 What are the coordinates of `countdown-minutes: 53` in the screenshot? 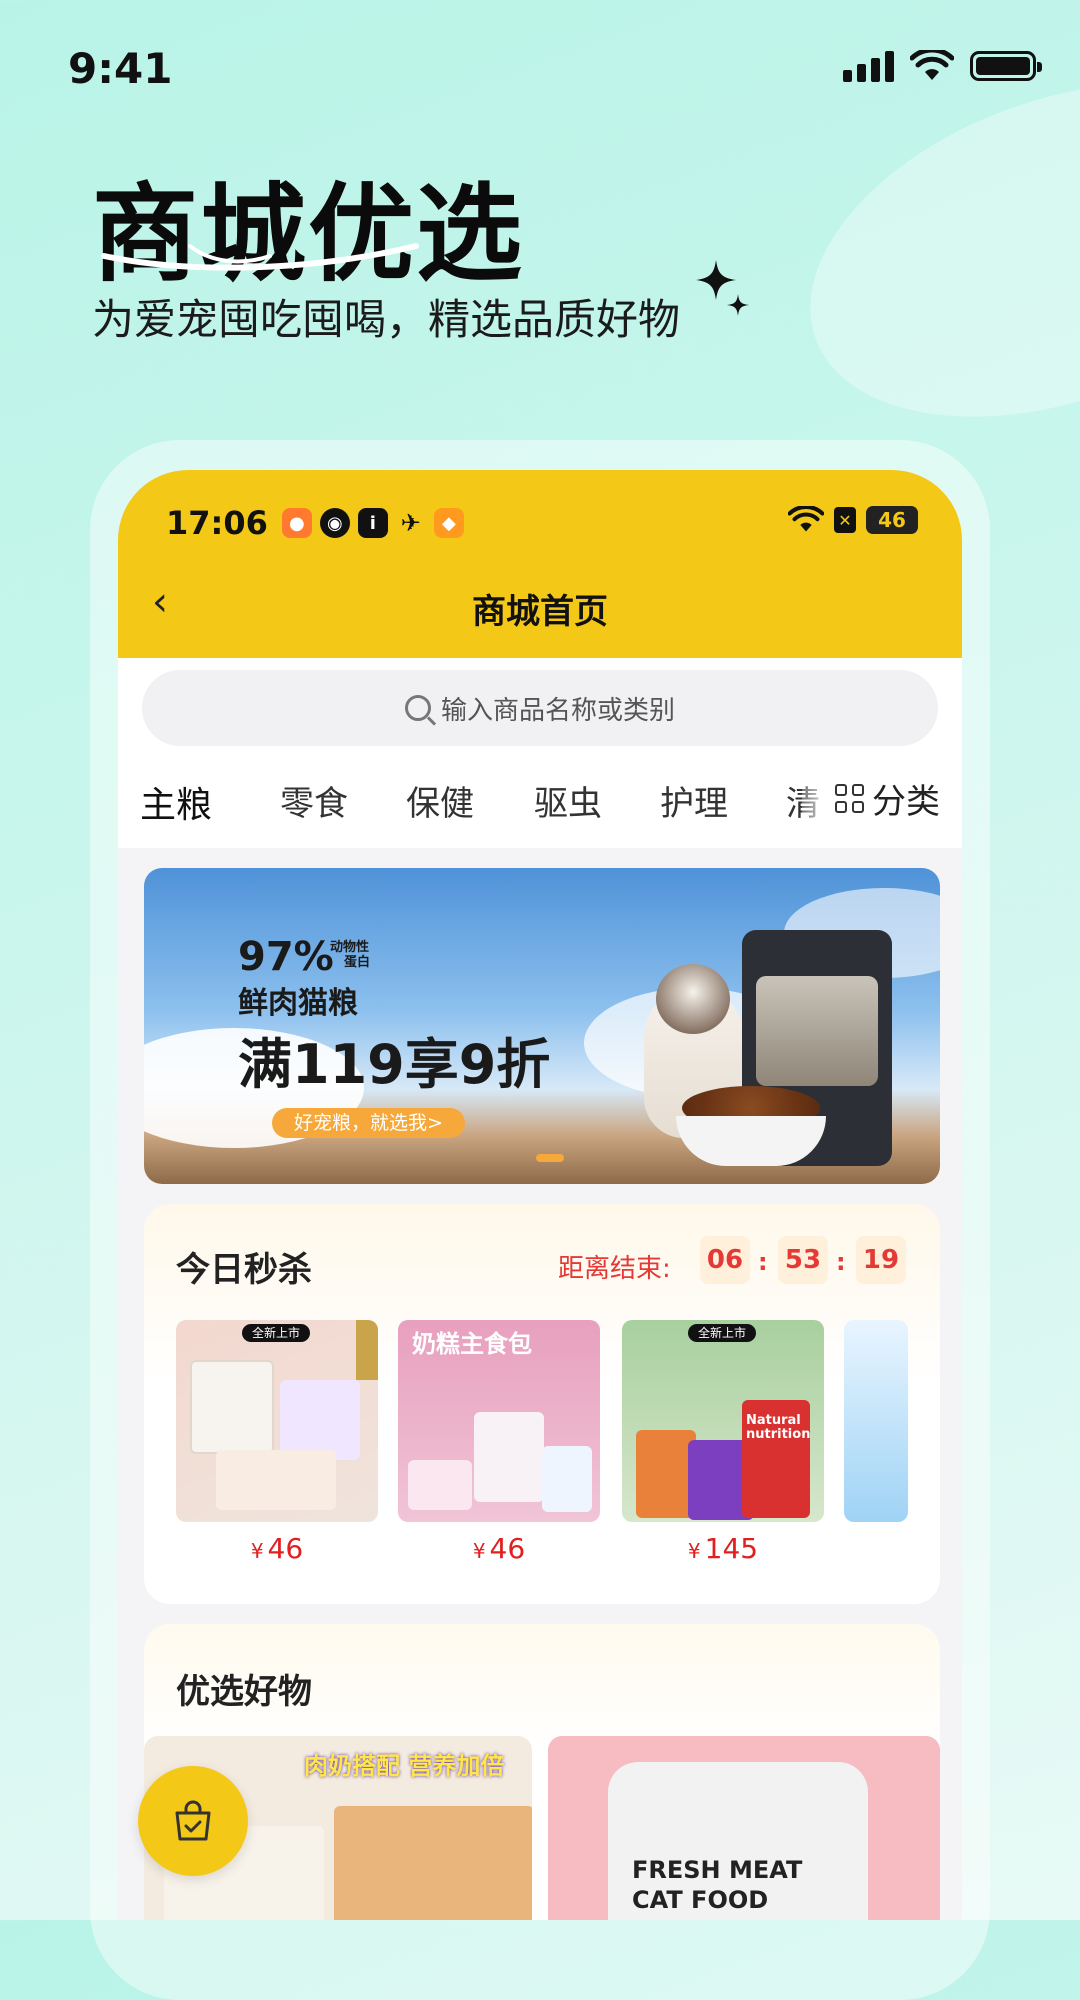 It's located at (803, 1260).